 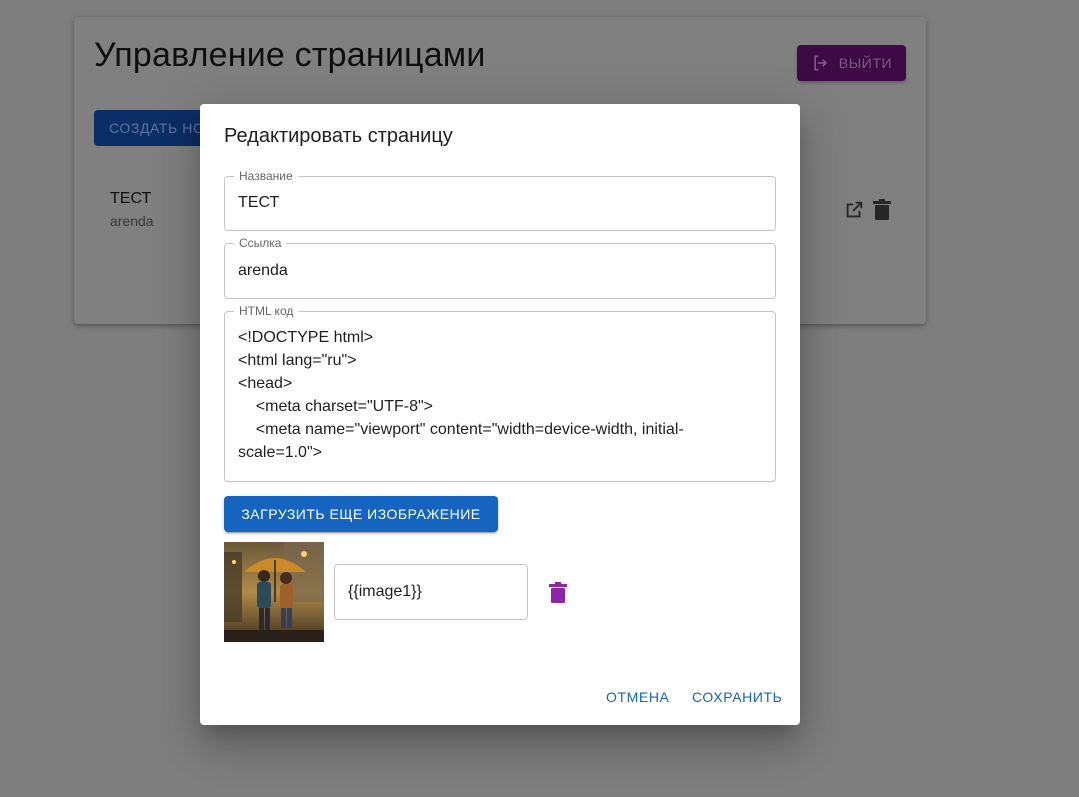 What do you see at coordinates (361, 514) in the screenshot?
I see `upload-image-button: ЗАГРУЗИТЬ ЕЩЕ ИЗОБРАЖЕНИЕ` at bounding box center [361, 514].